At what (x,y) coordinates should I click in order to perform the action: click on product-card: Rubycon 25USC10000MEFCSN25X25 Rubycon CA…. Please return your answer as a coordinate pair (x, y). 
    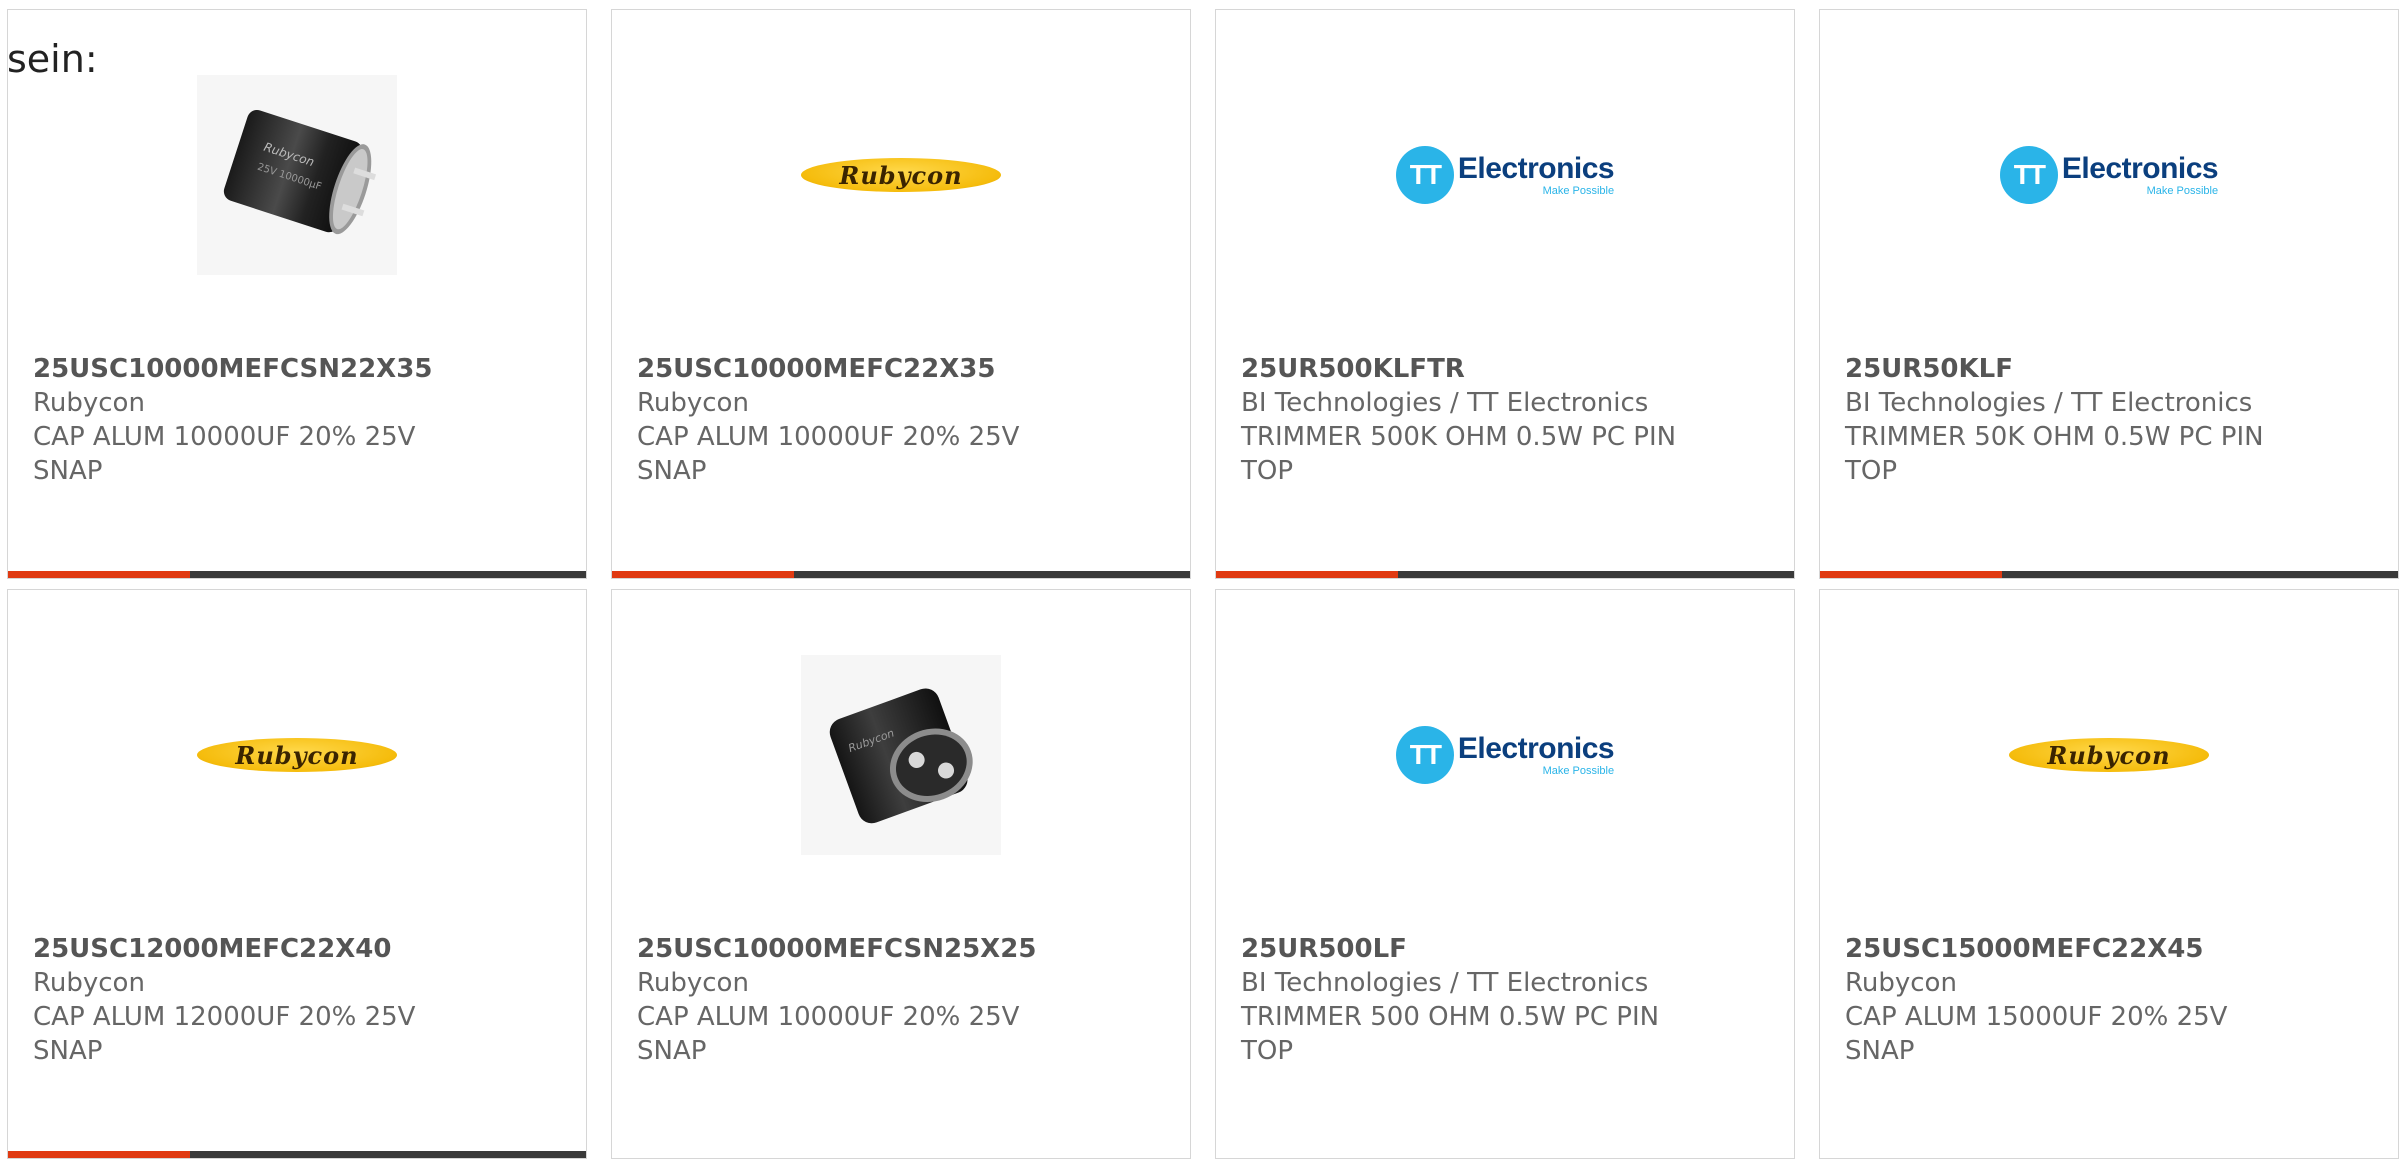
    Looking at the image, I should click on (901, 874).